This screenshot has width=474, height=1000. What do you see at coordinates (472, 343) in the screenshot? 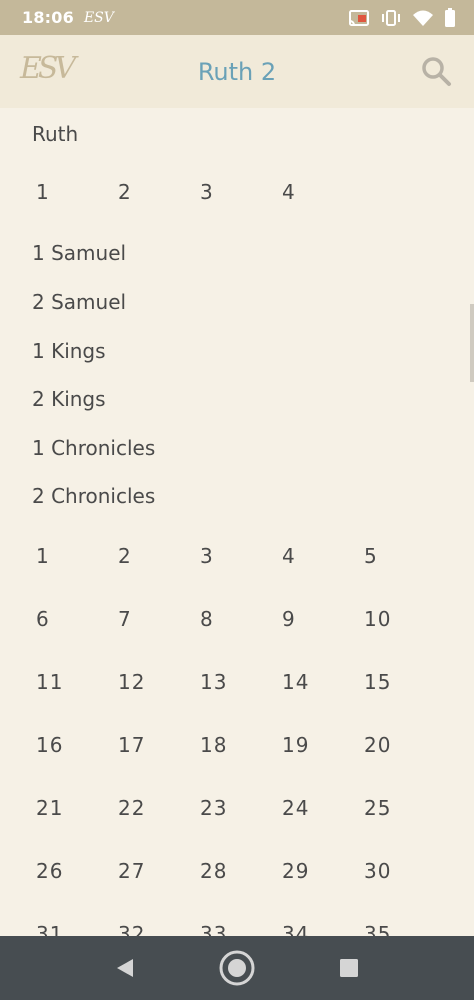
I see `scrollbar` at bounding box center [472, 343].